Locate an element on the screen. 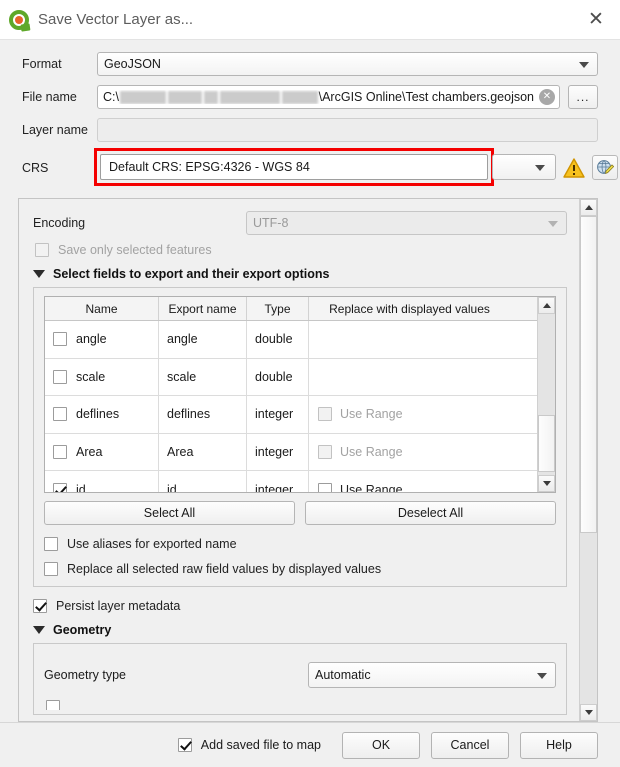 Image resolution: width=620 pixels, height=767 pixels. options-scrollbar is located at coordinates (588, 460).